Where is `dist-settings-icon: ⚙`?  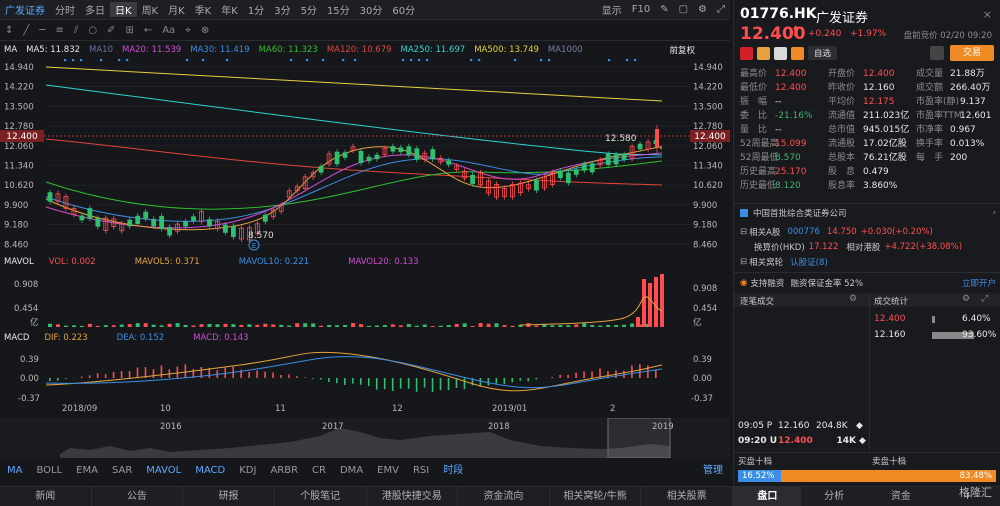
dist-settings-icon: ⚙ is located at coordinates (966, 299).